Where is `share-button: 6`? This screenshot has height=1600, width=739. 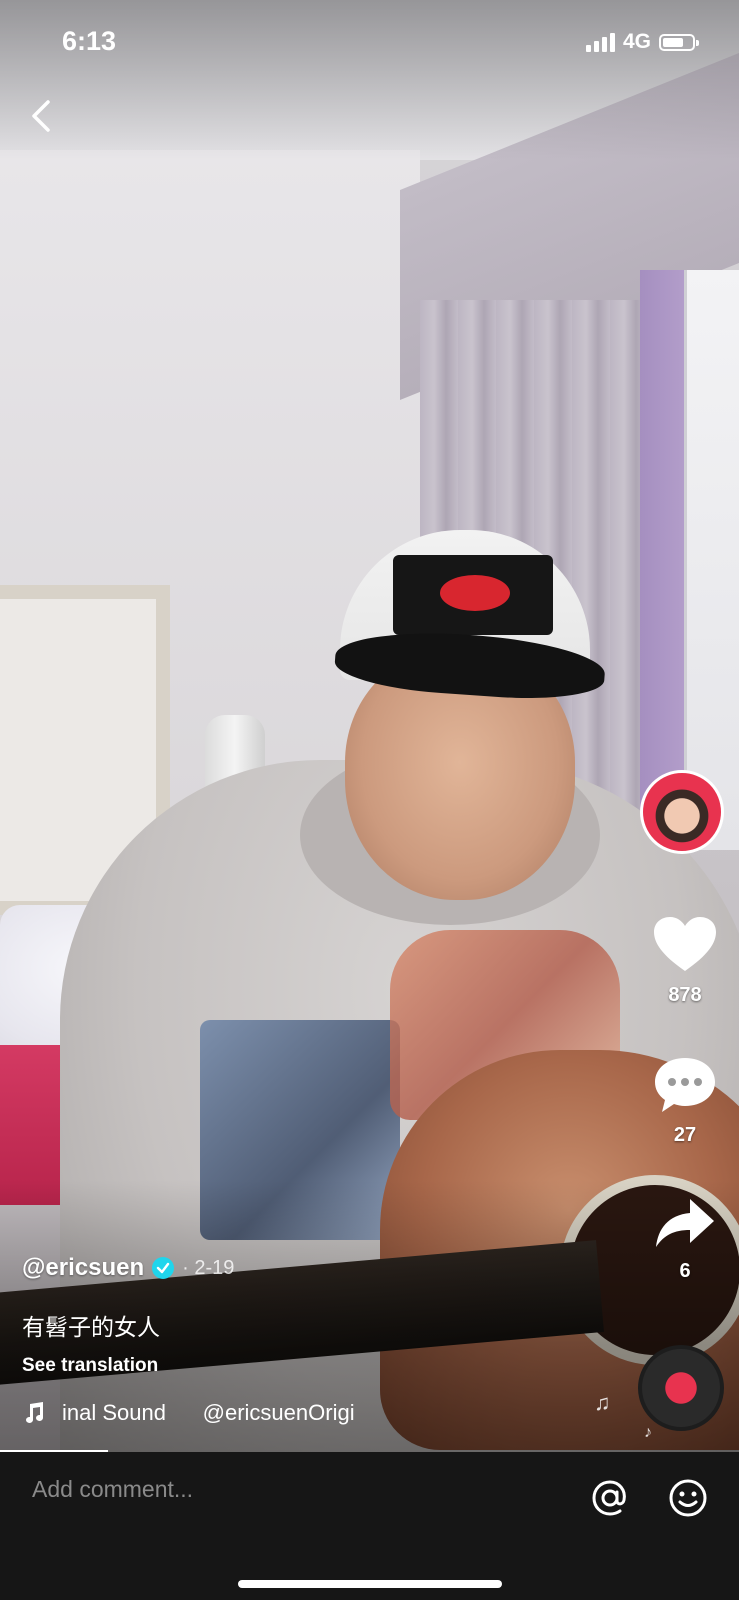
share-button: 6 is located at coordinates (685, 1239).